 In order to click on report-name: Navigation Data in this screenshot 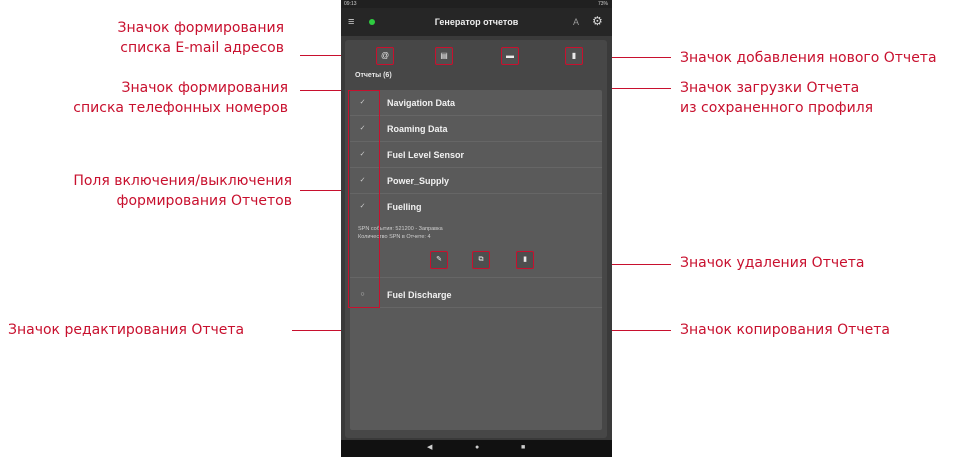, I will do `click(421, 103)`.